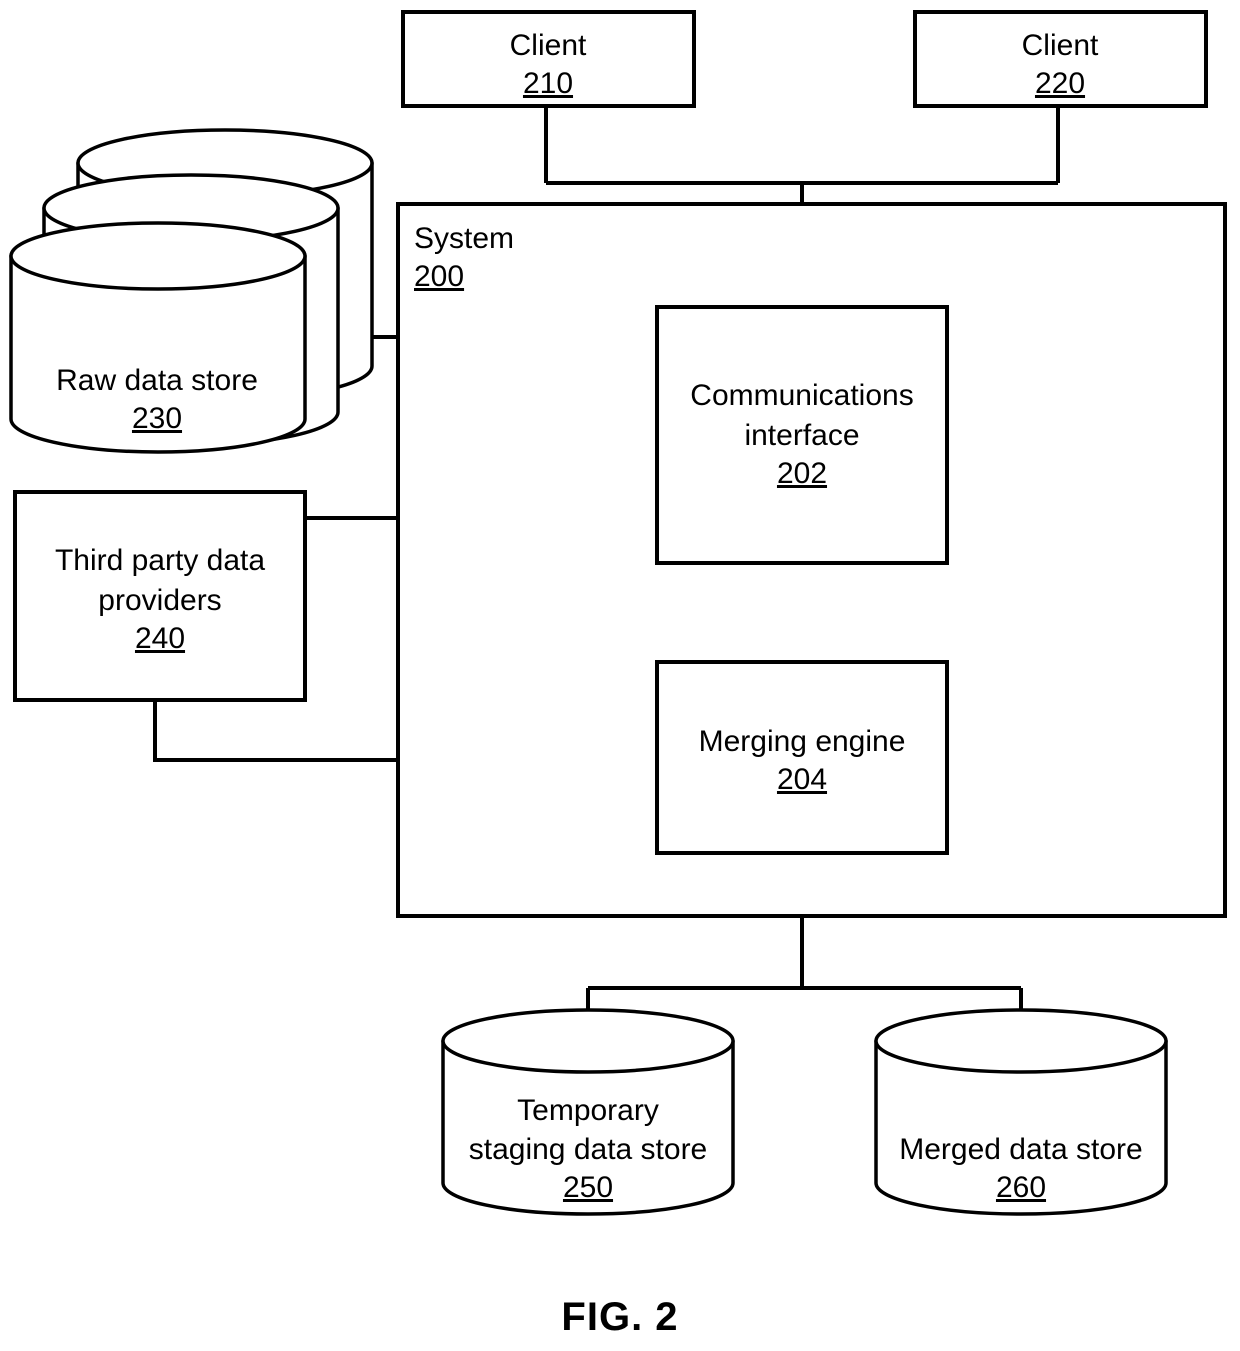 This screenshot has width=1240, height=1351. I want to click on third-party-data-providers-240-node: Third party data providers 240, so click(160, 596).